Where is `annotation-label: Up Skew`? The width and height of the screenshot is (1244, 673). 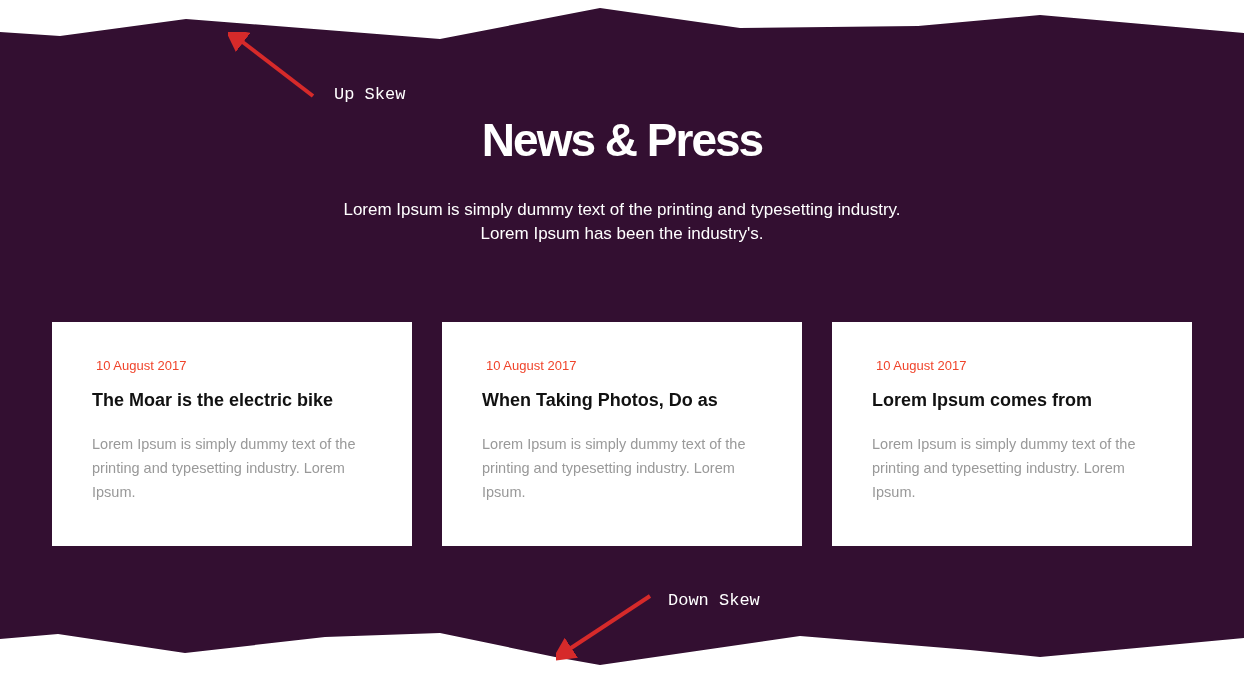
annotation-label: Up Skew is located at coordinates (370, 94).